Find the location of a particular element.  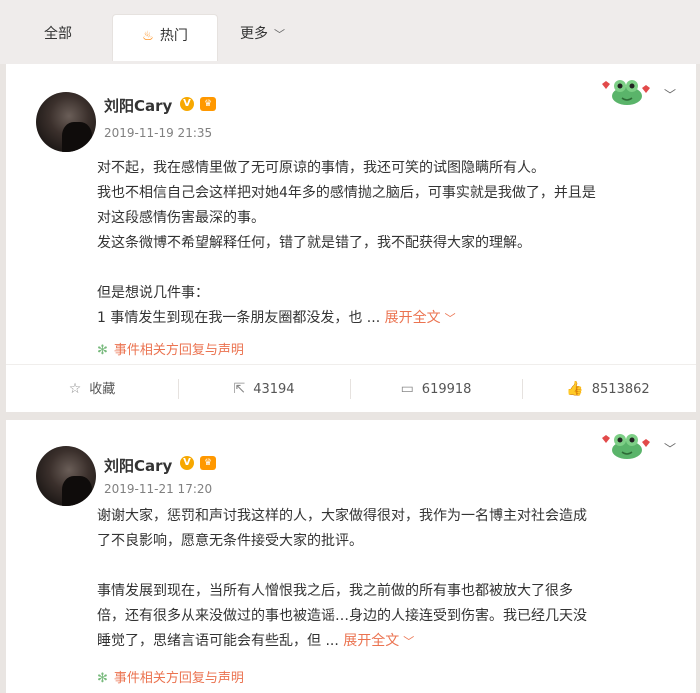

post-text-line: 发这条微博不希望解释任何，错了就是错了，我不配获得大家的理解。 is located at coordinates (314, 243).